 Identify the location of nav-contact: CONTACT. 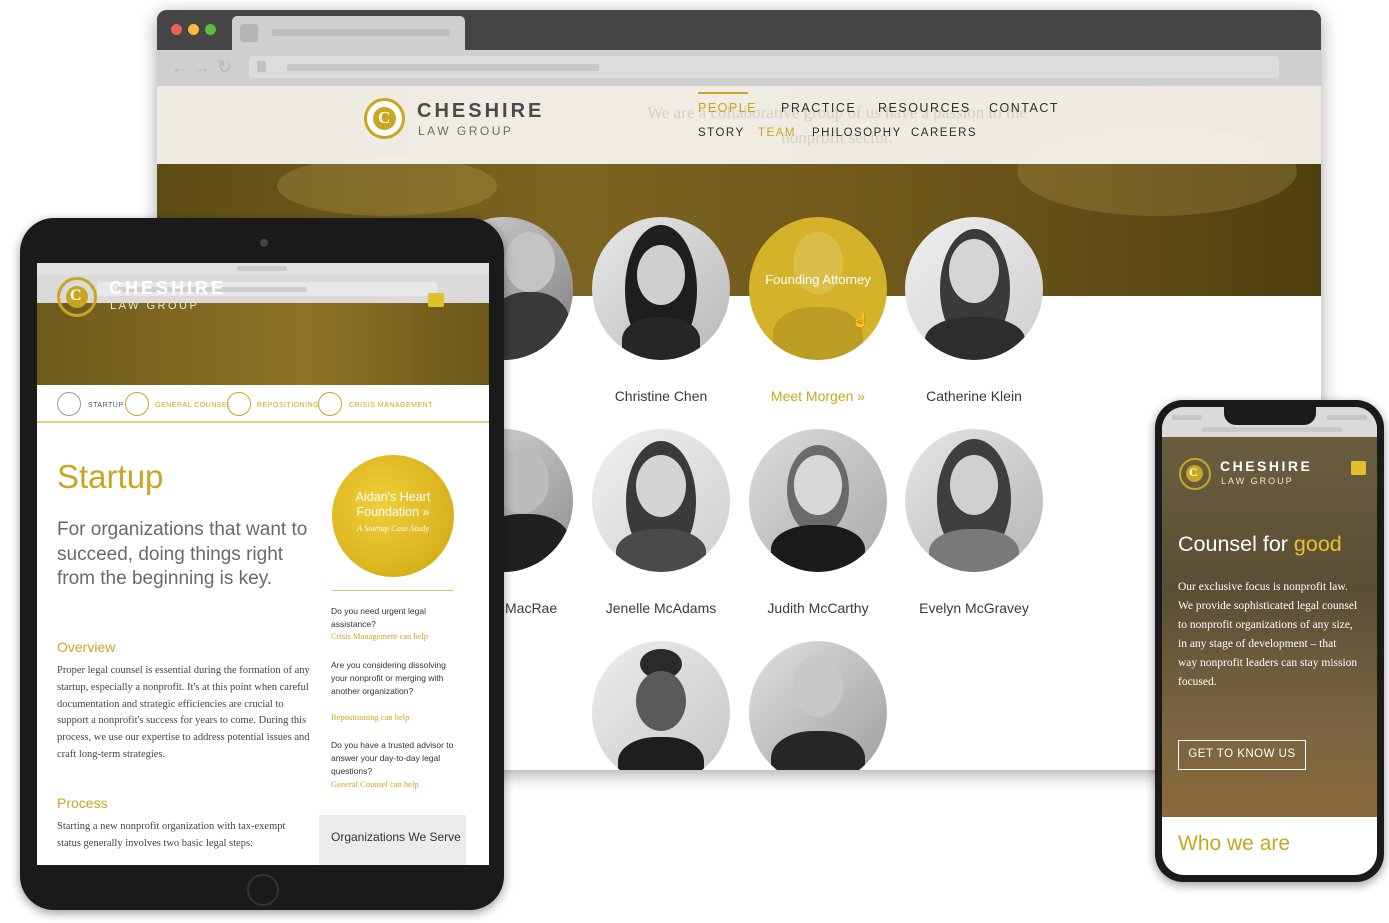
(1024, 108).